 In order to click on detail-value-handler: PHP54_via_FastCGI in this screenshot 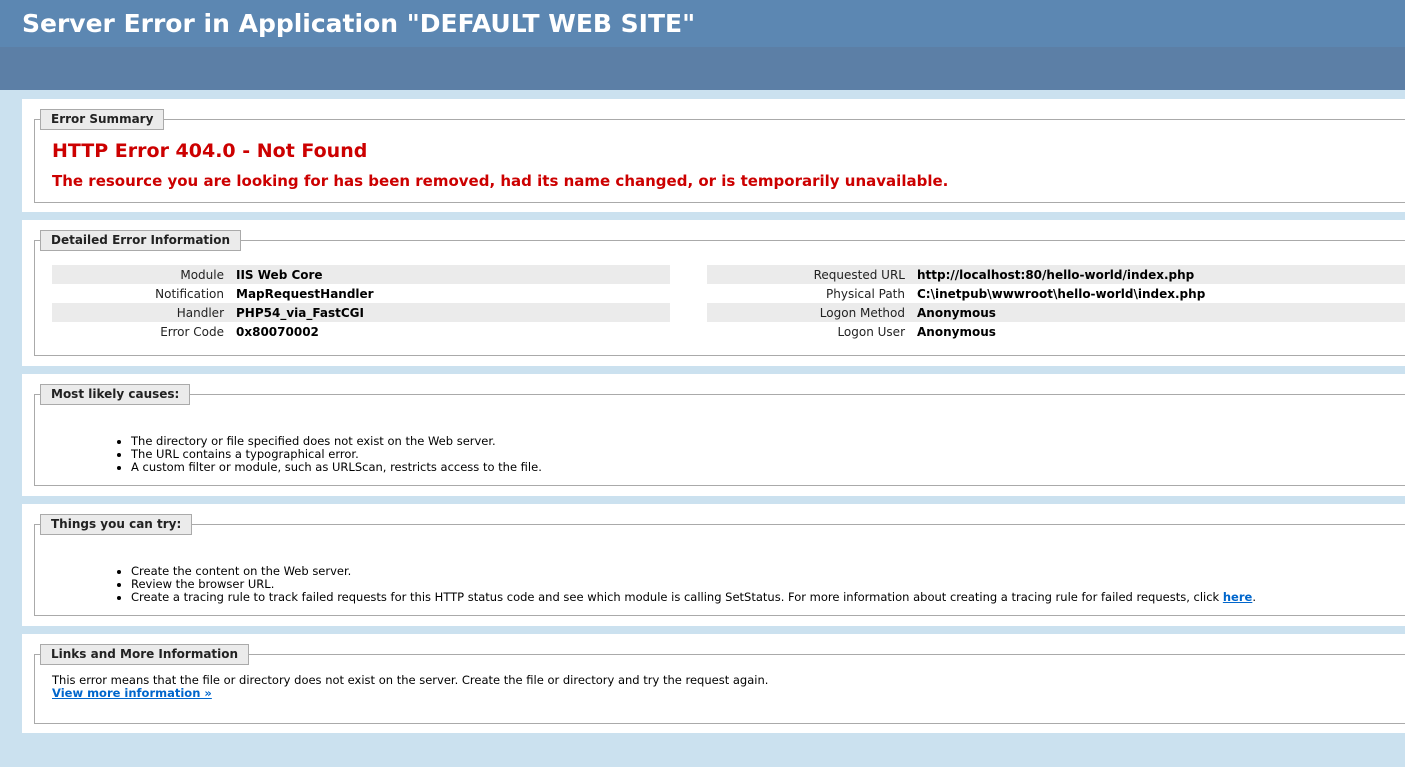, I will do `click(453, 312)`.